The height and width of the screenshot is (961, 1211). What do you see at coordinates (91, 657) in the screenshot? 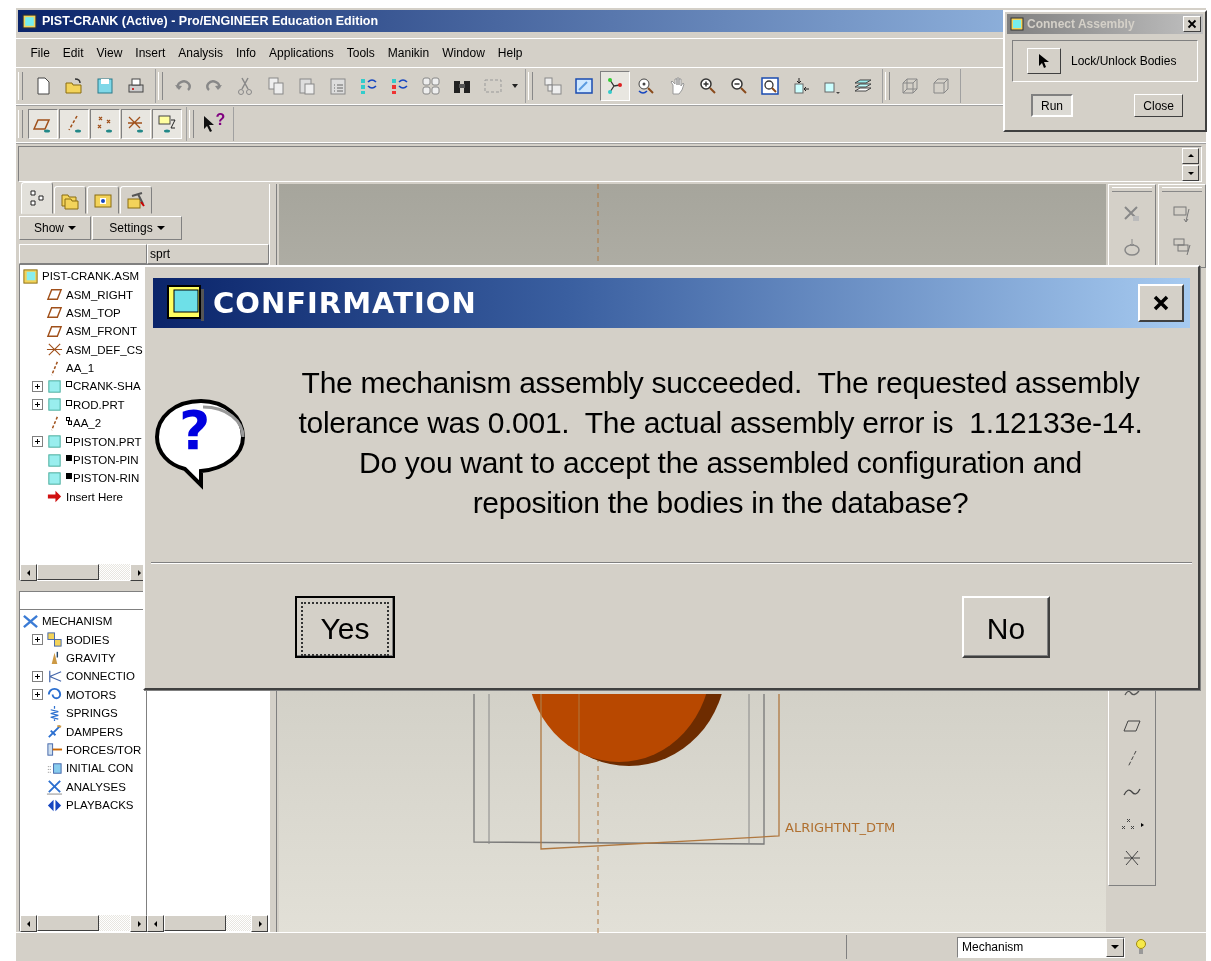
I see `tree-item: GRAVITY` at bounding box center [91, 657].